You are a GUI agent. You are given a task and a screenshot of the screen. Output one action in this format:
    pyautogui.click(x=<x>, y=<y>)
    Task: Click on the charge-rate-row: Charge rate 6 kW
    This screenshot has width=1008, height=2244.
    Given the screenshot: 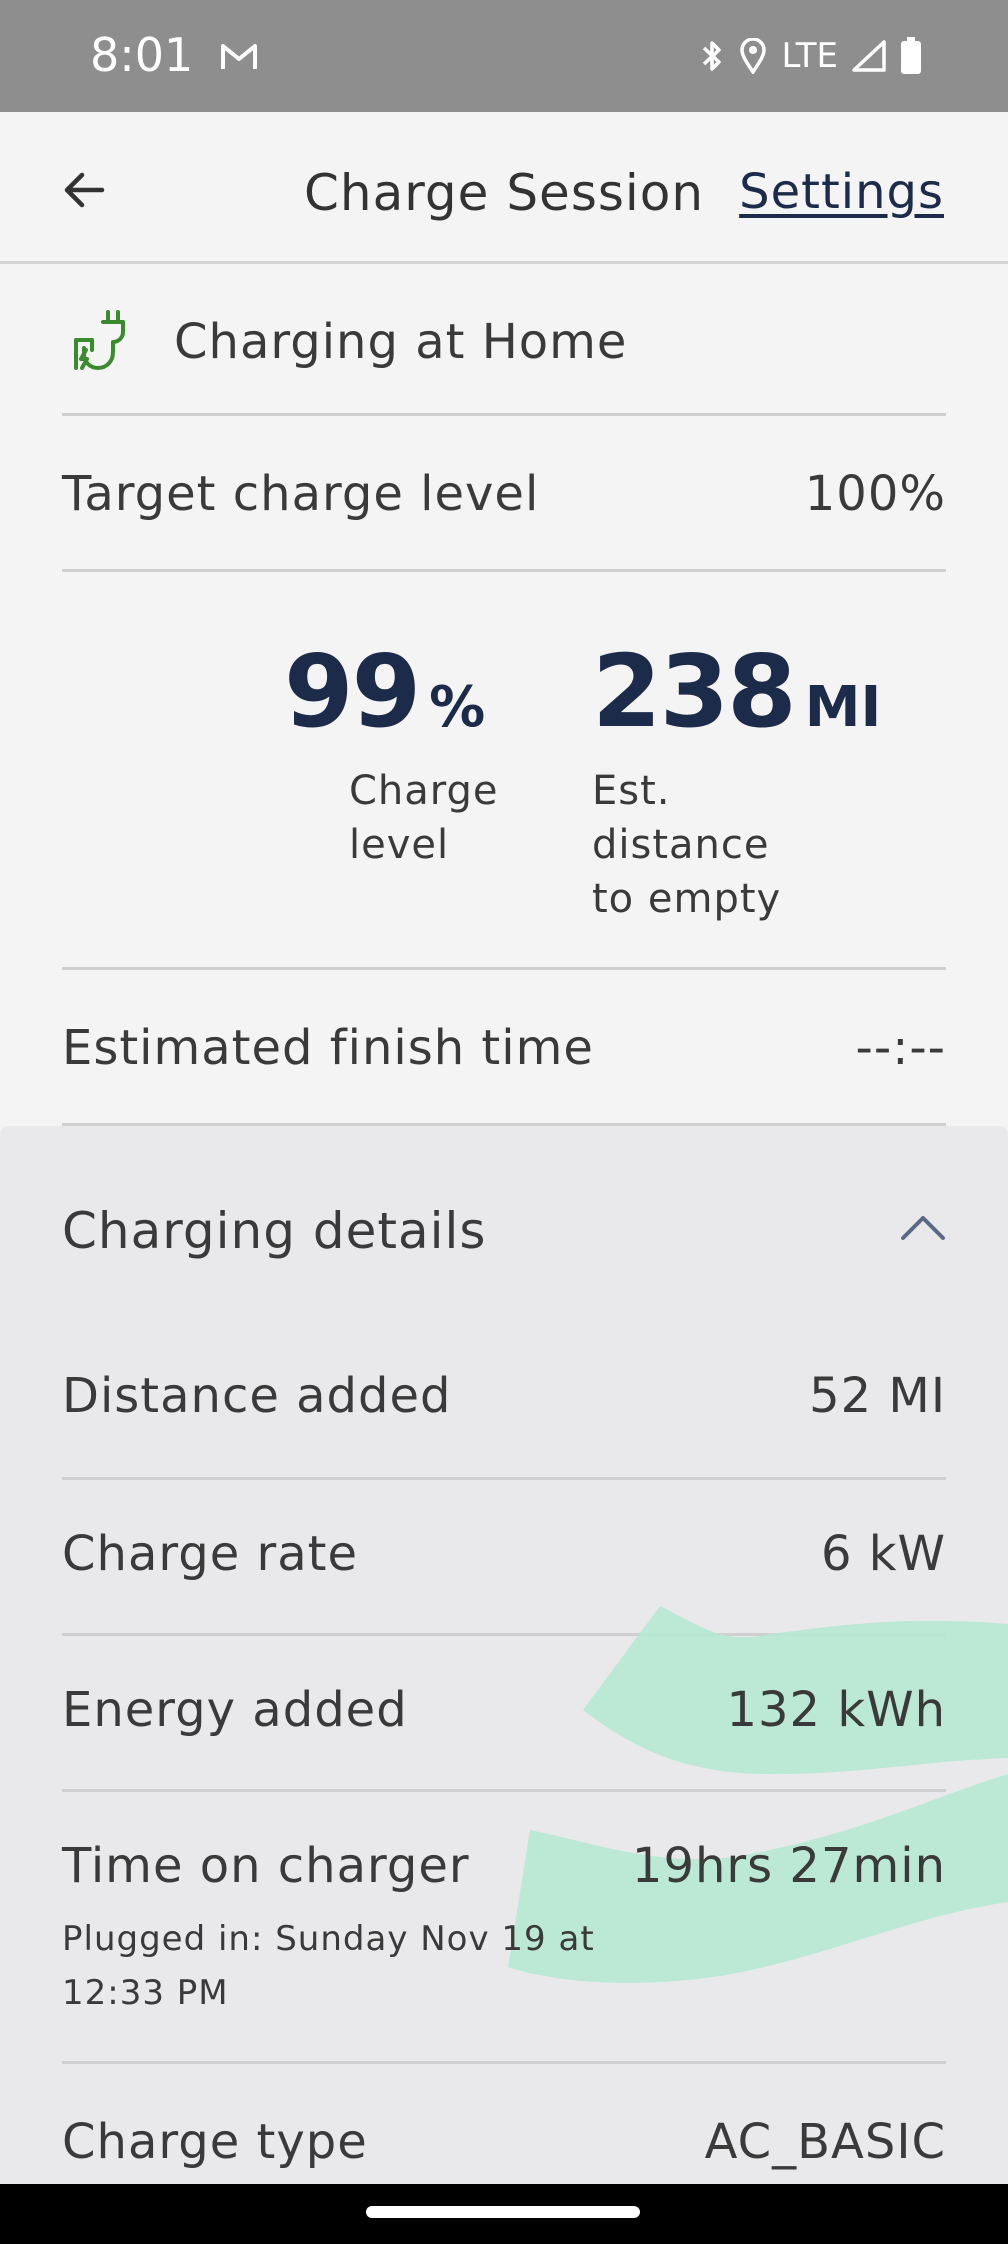 What is the action you would take?
    pyautogui.click(x=504, y=1558)
    